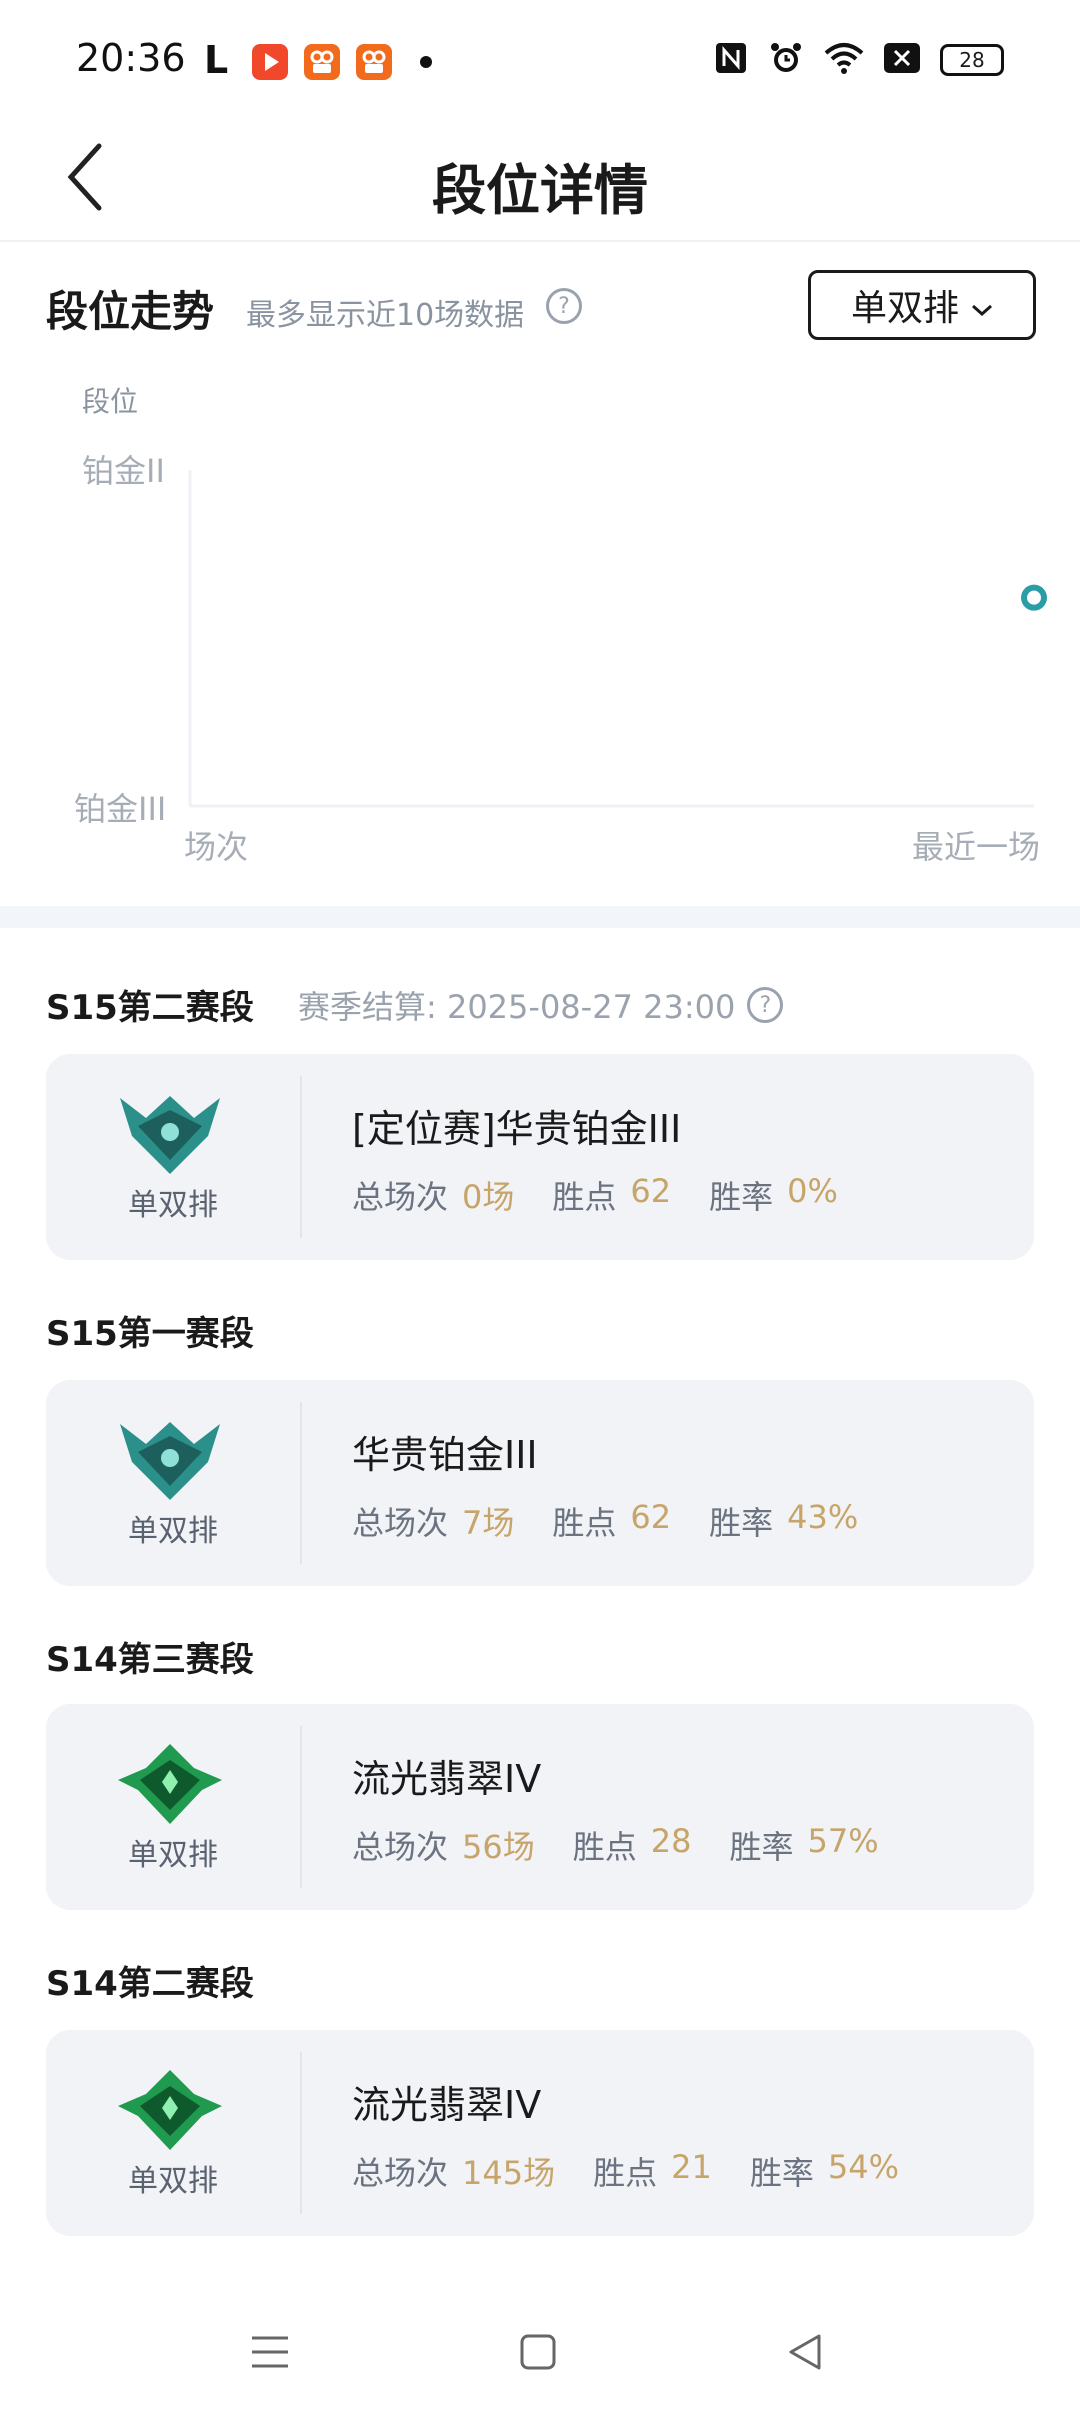 Image resolution: width=1080 pixels, height=2412 pixels. What do you see at coordinates (517, 1129) in the screenshot?
I see `rank-name: [定位赛]华贵铂金III` at bounding box center [517, 1129].